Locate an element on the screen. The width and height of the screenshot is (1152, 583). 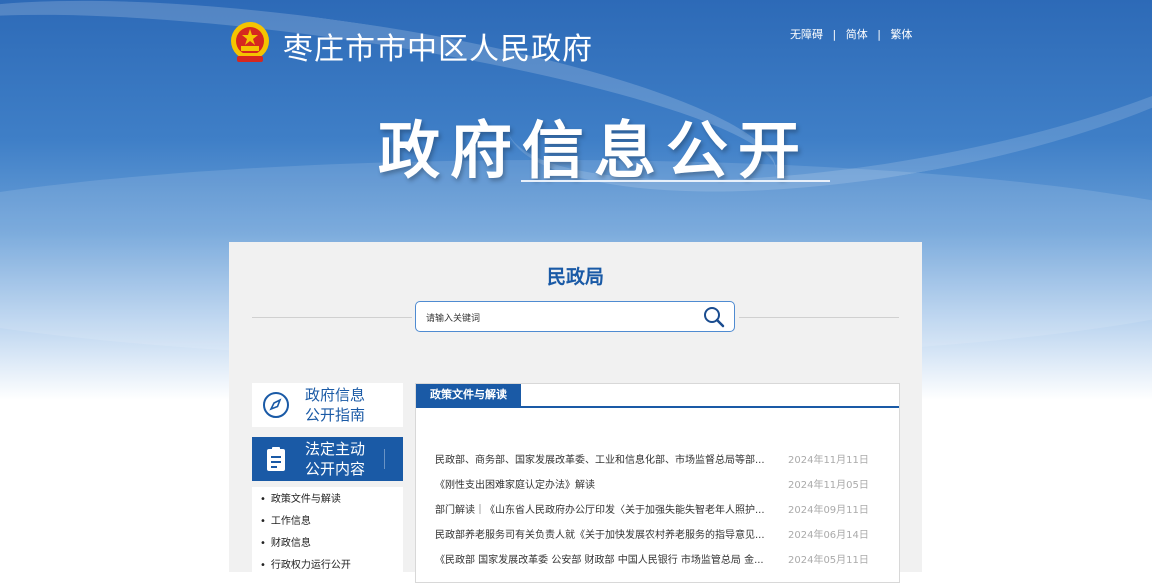
sidebar-item-mandatory-disclosure: 法定主动 公开内容 is located at coordinates (327, 459).